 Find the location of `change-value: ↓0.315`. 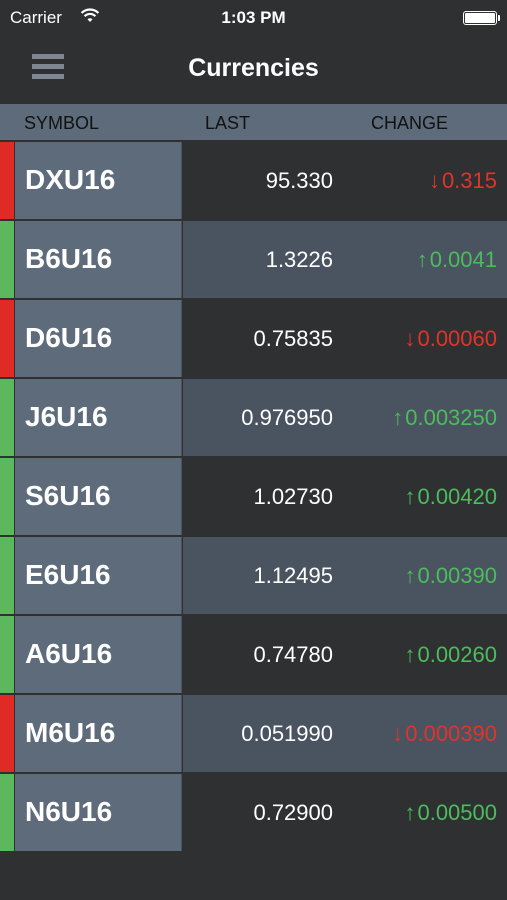

change-value: ↓0.315 is located at coordinates (463, 181).